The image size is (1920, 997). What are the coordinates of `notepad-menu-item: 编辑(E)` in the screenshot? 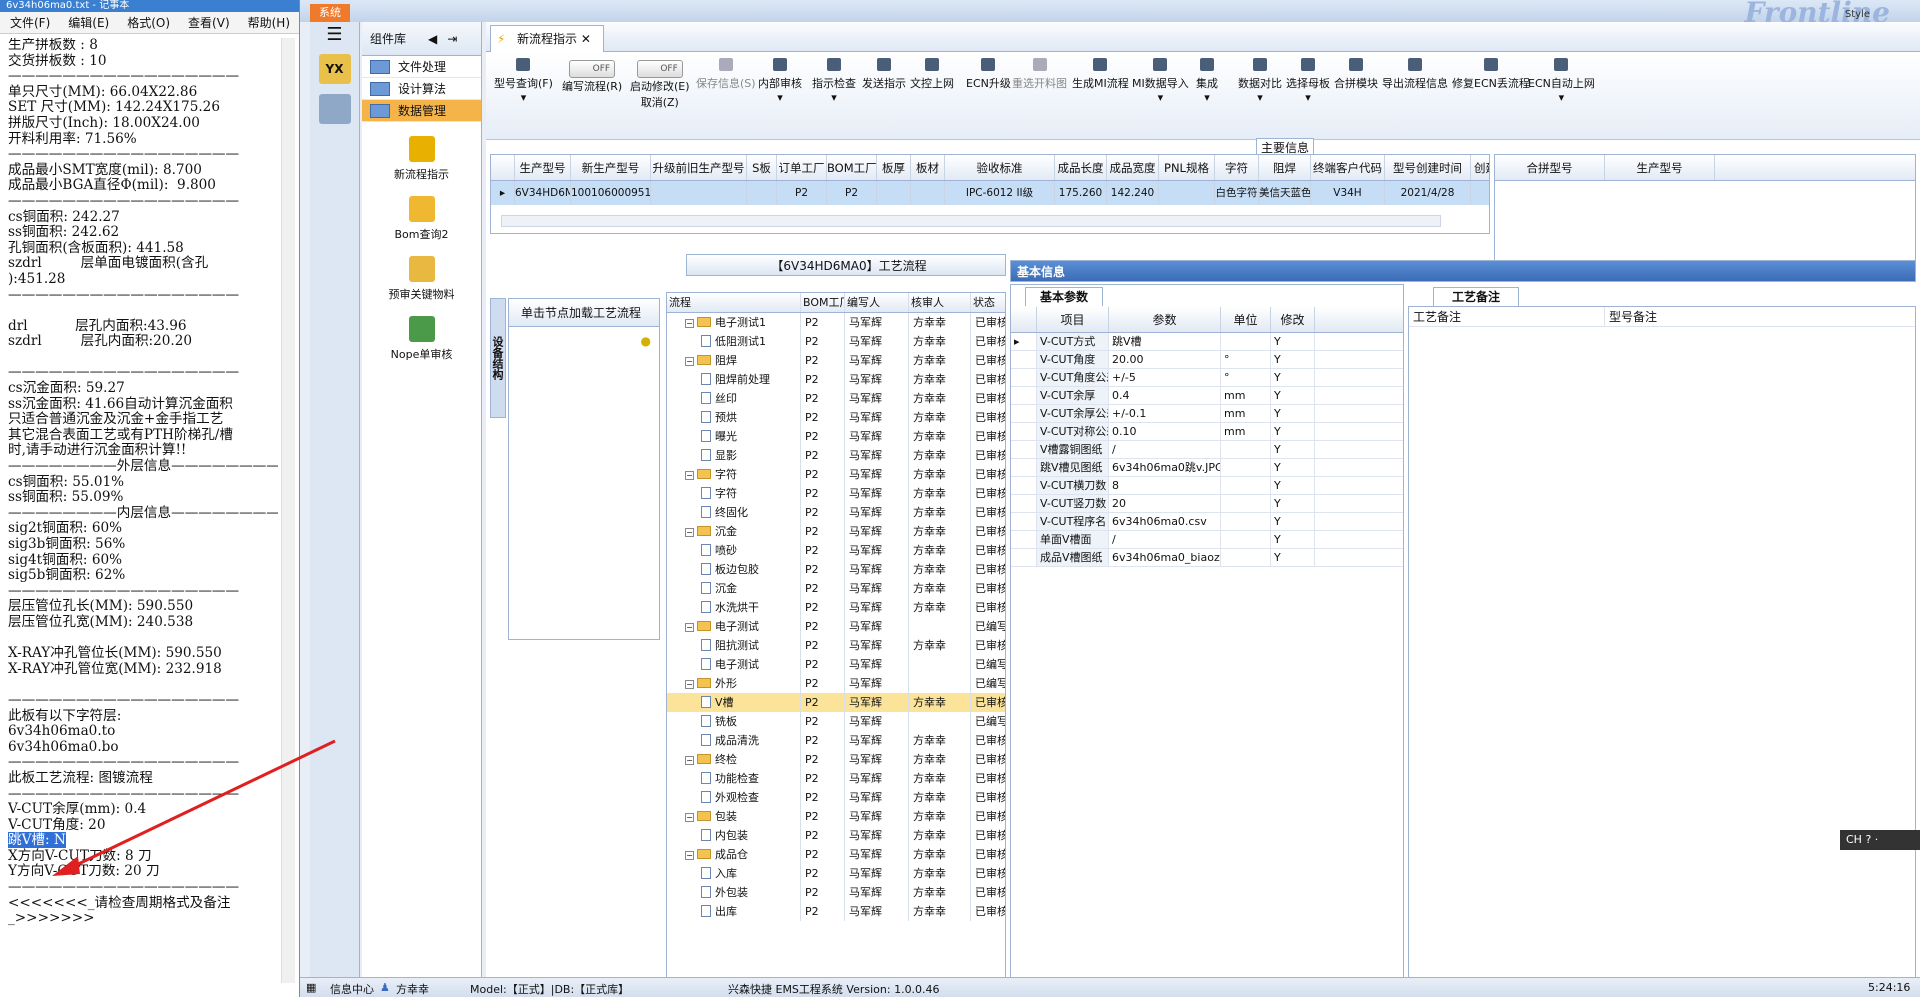 It's located at (88, 22).